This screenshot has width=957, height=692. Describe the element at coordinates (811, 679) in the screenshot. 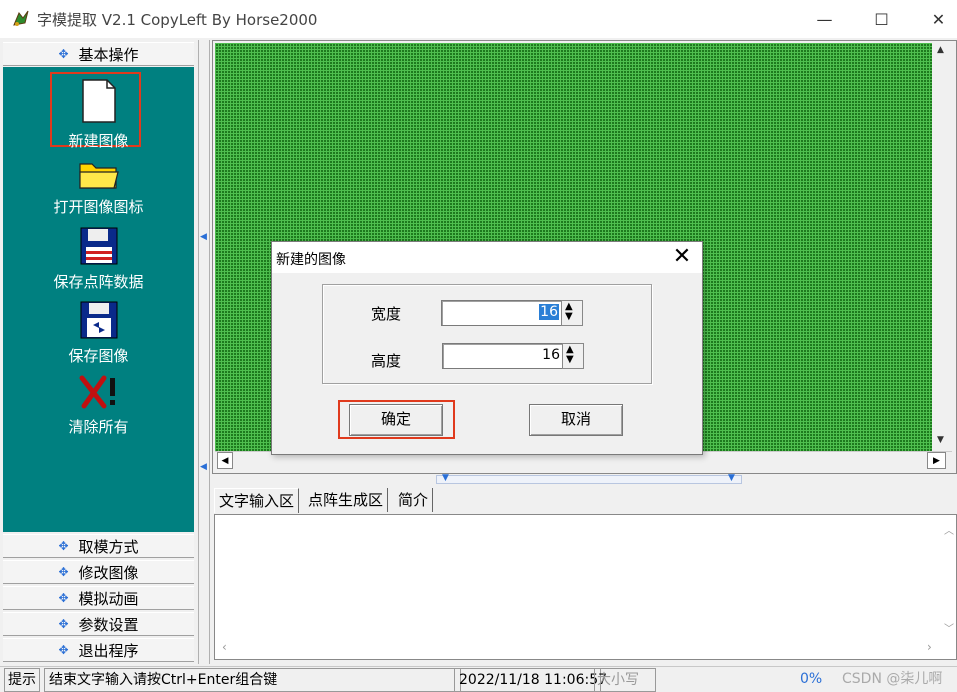

I see `status-percent: 0%` at that location.